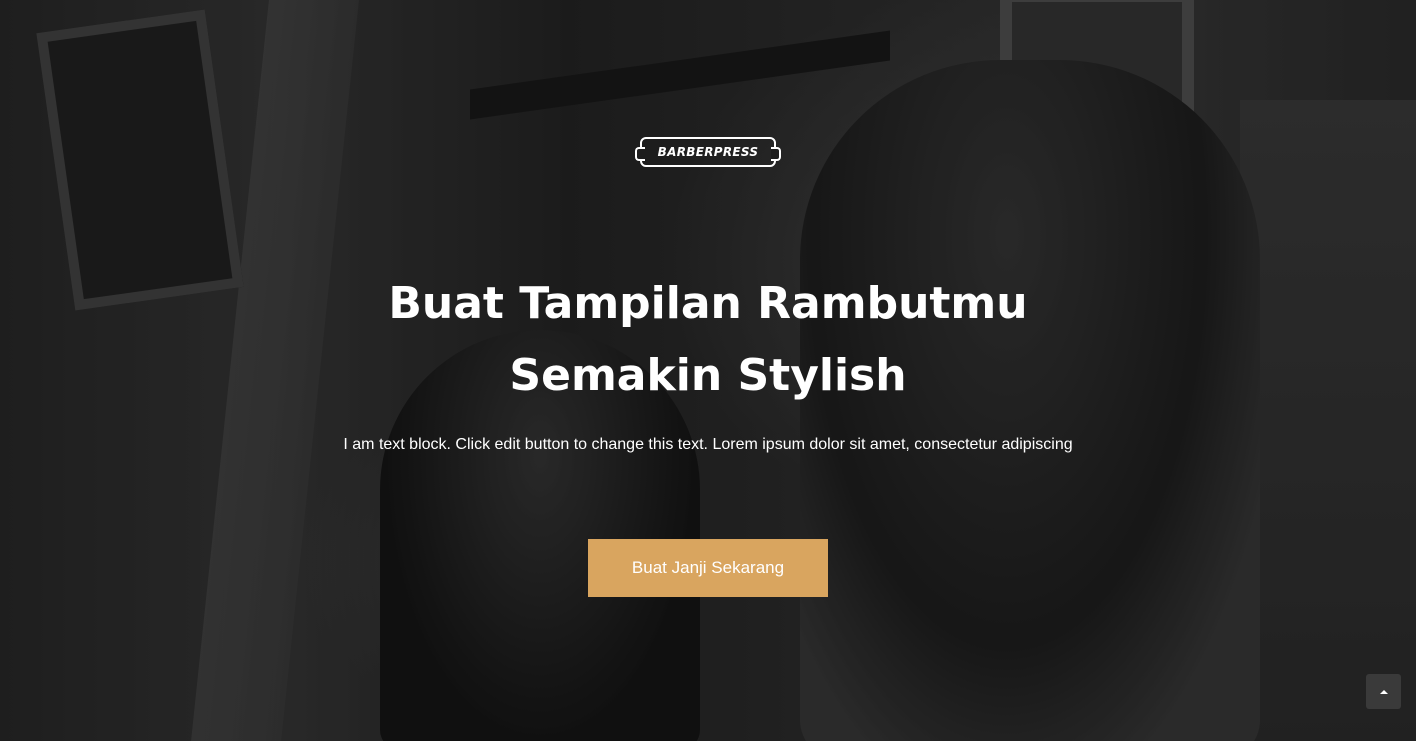  Describe the element at coordinates (708, 568) in the screenshot. I see `book-appointment-button: Buat Janji Sekarang` at that location.